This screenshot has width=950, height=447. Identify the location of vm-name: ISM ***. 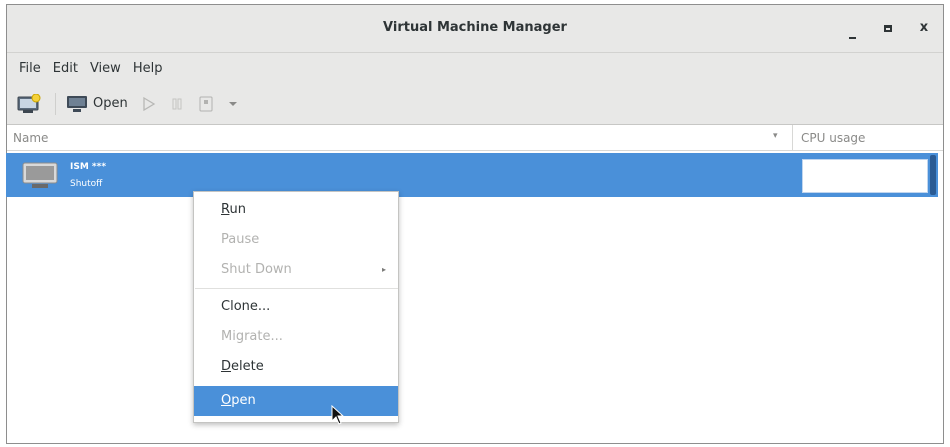
(88, 167).